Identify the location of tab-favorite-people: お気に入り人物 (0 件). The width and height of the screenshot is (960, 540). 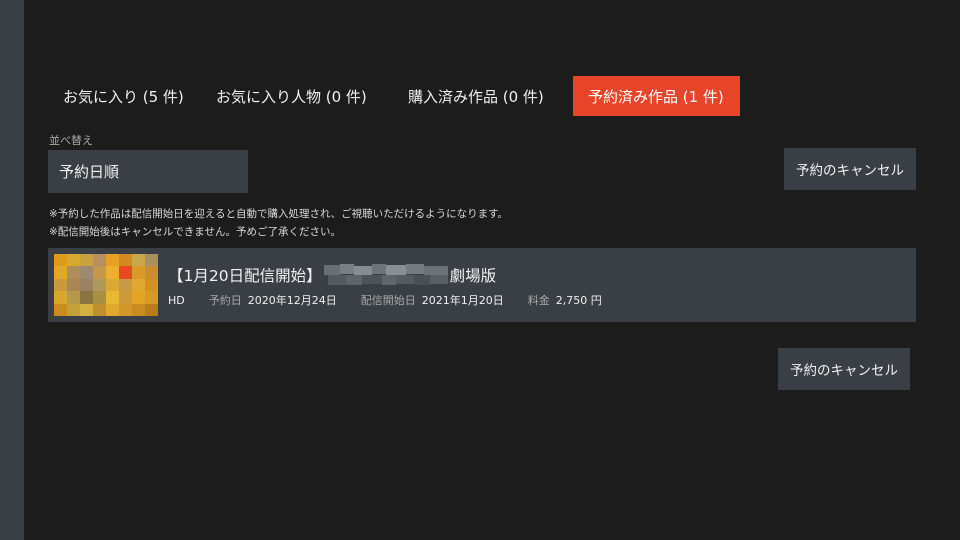
(297, 96).